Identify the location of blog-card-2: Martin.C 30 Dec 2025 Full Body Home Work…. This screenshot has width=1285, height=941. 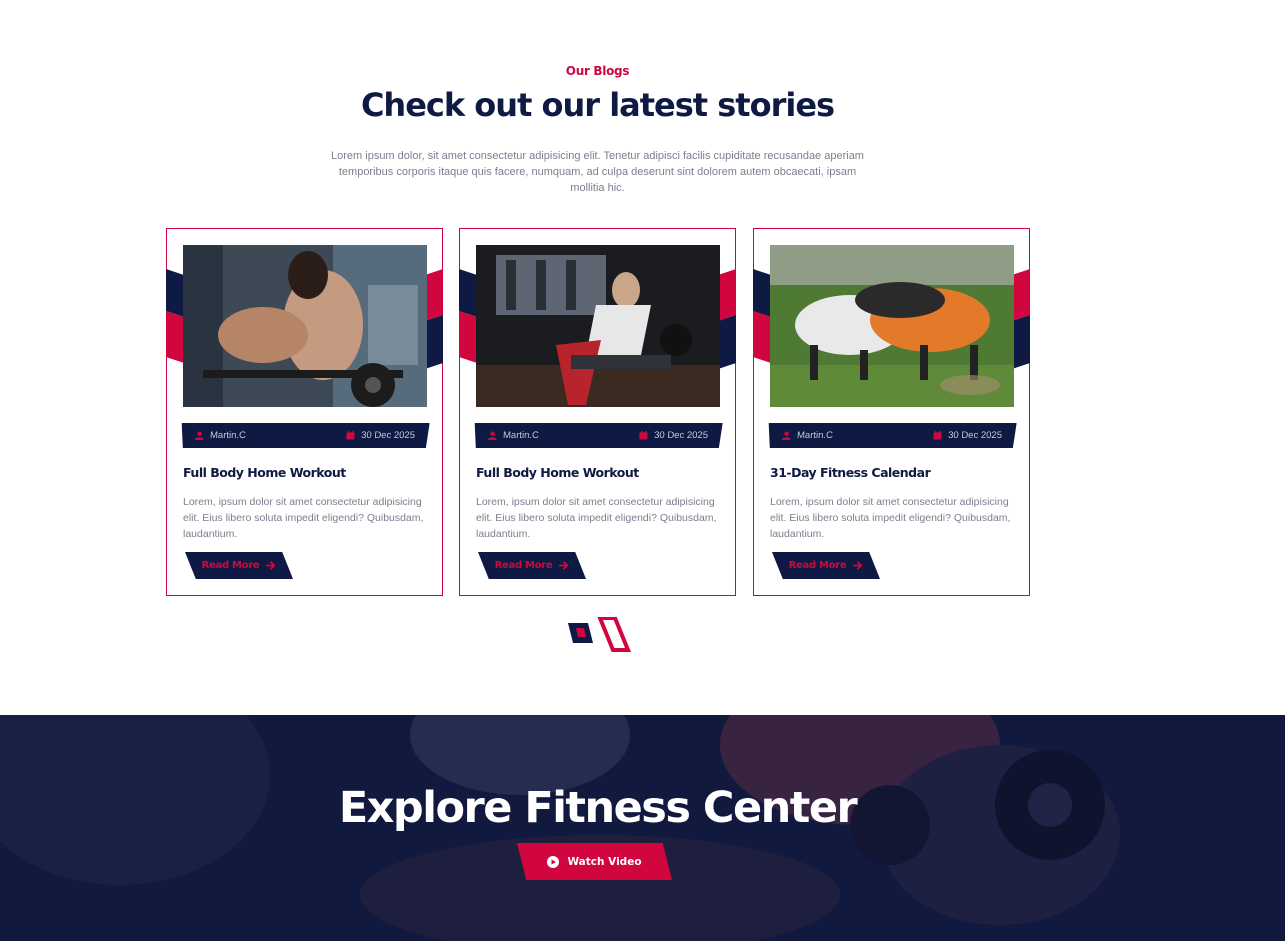
(597, 412).